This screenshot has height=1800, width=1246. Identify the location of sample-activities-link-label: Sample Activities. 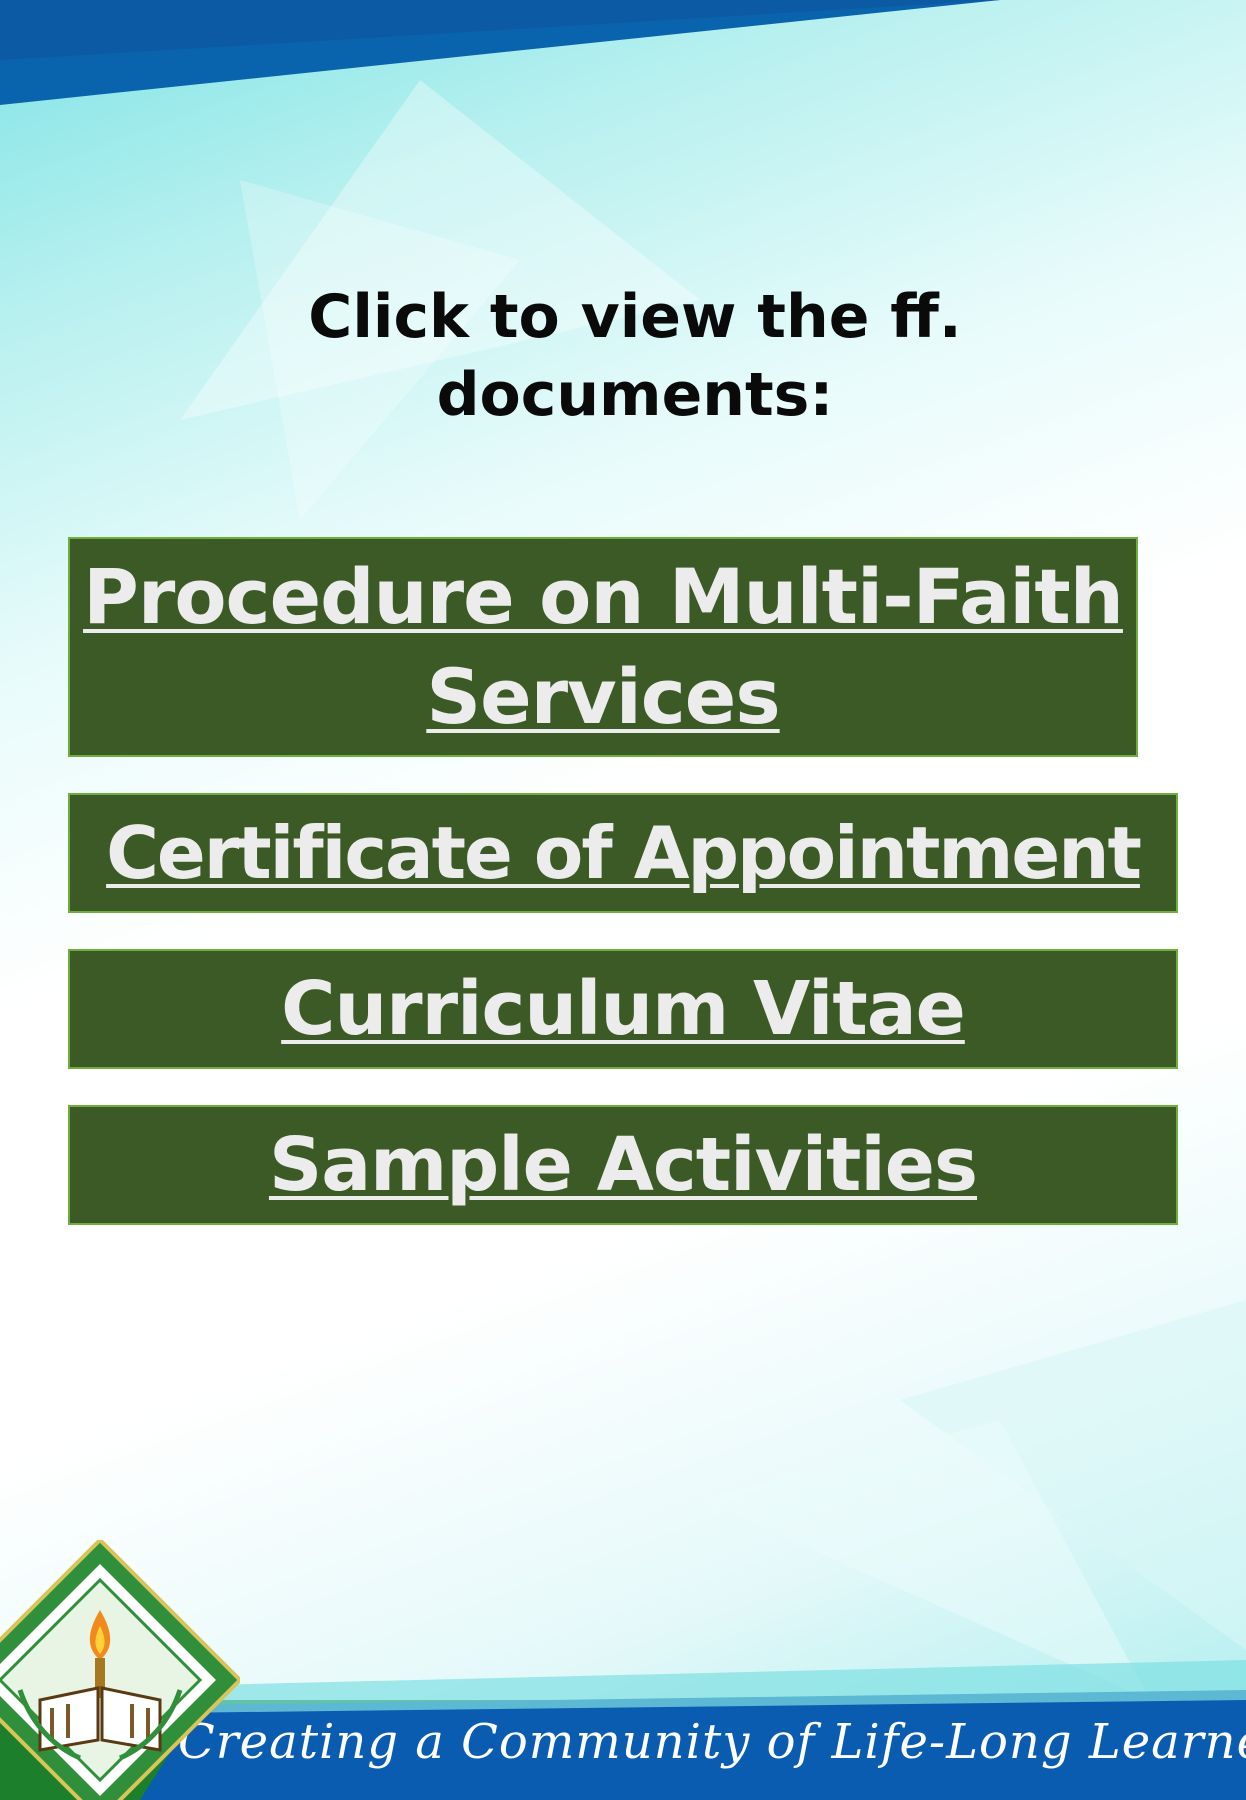
(623, 1165).